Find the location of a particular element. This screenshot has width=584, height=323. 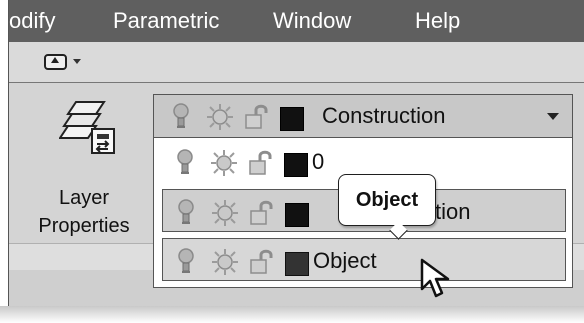

layer-name: tion is located at coordinates (453, 211).